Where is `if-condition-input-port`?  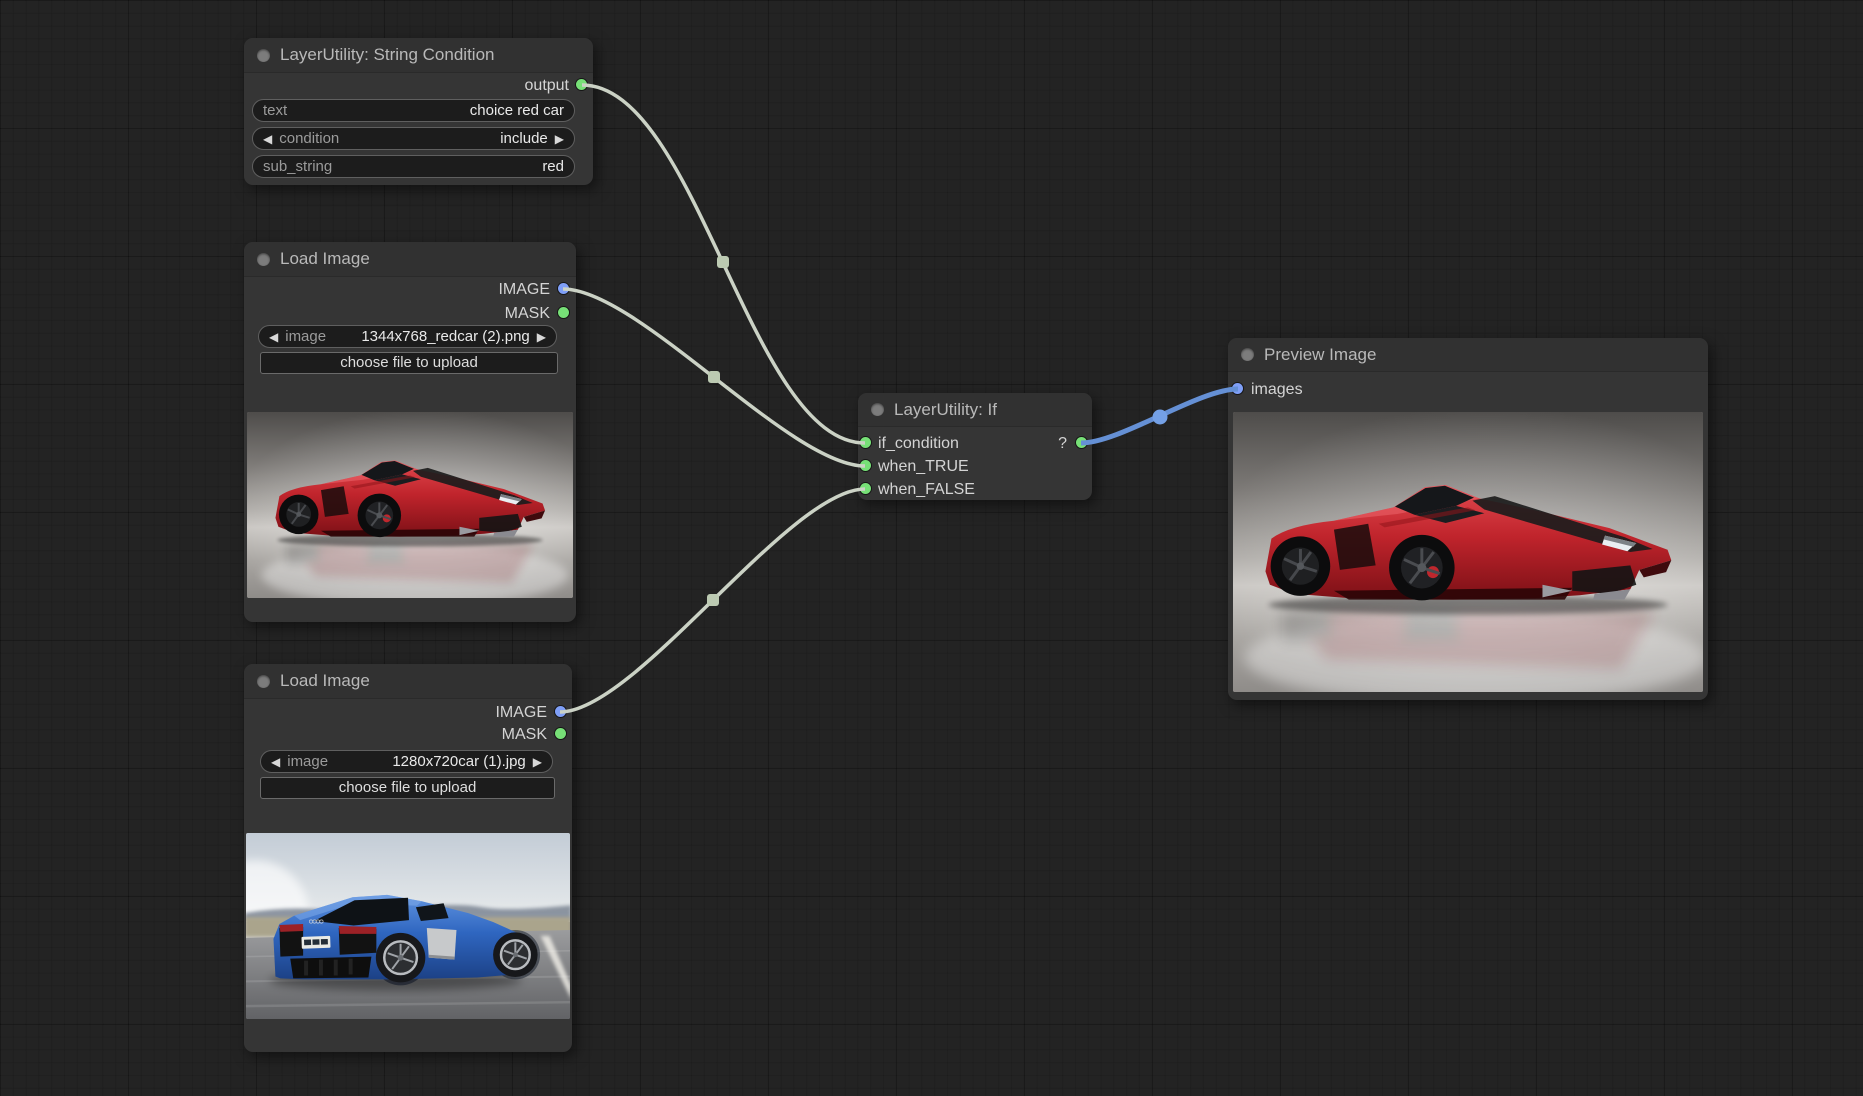
if-condition-input-port is located at coordinates (865, 442).